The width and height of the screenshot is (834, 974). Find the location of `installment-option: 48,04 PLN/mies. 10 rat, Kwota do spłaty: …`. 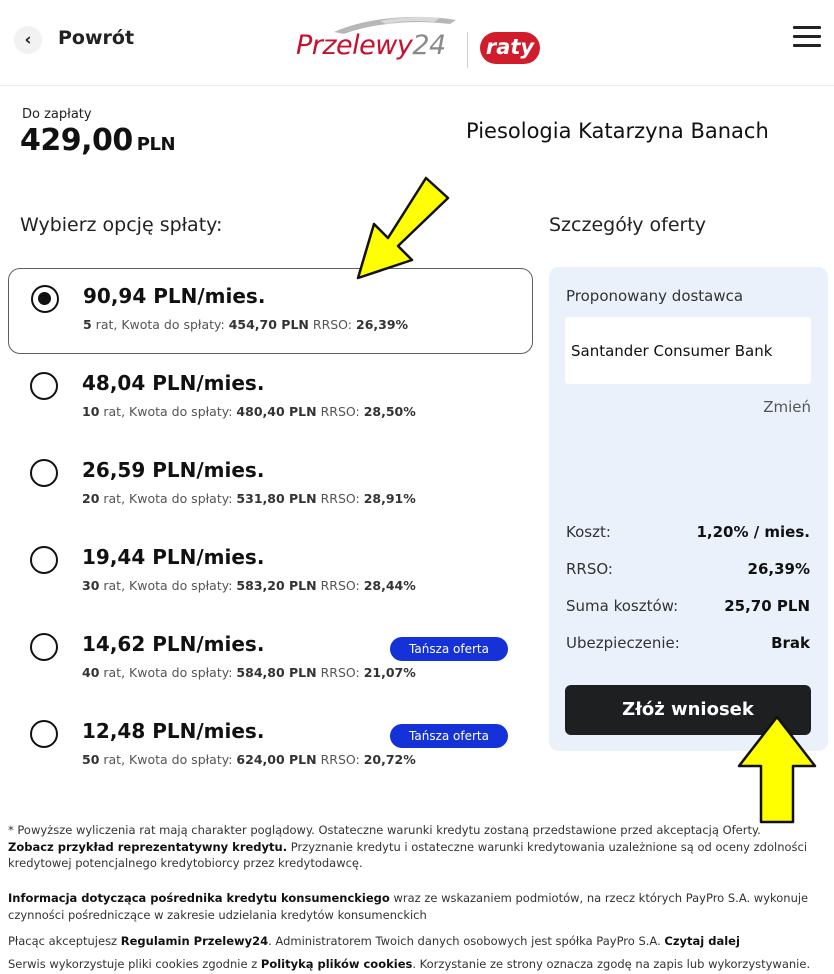

installment-option: 48,04 PLN/mies. 10 rat, Kwota do spłaty: … is located at coordinates (270, 399).